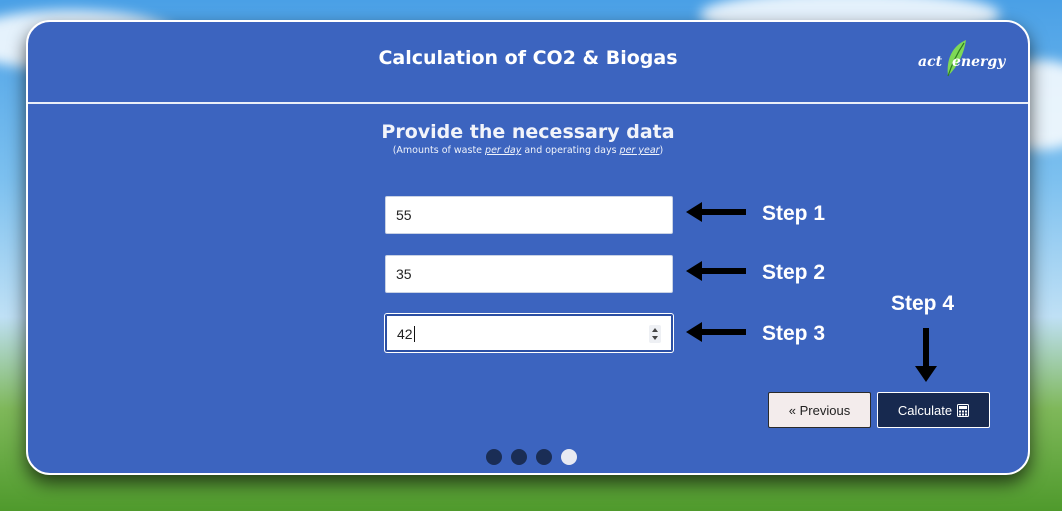 This screenshot has height=511, width=1062. I want to click on step-1-label: Step 1, so click(794, 213).